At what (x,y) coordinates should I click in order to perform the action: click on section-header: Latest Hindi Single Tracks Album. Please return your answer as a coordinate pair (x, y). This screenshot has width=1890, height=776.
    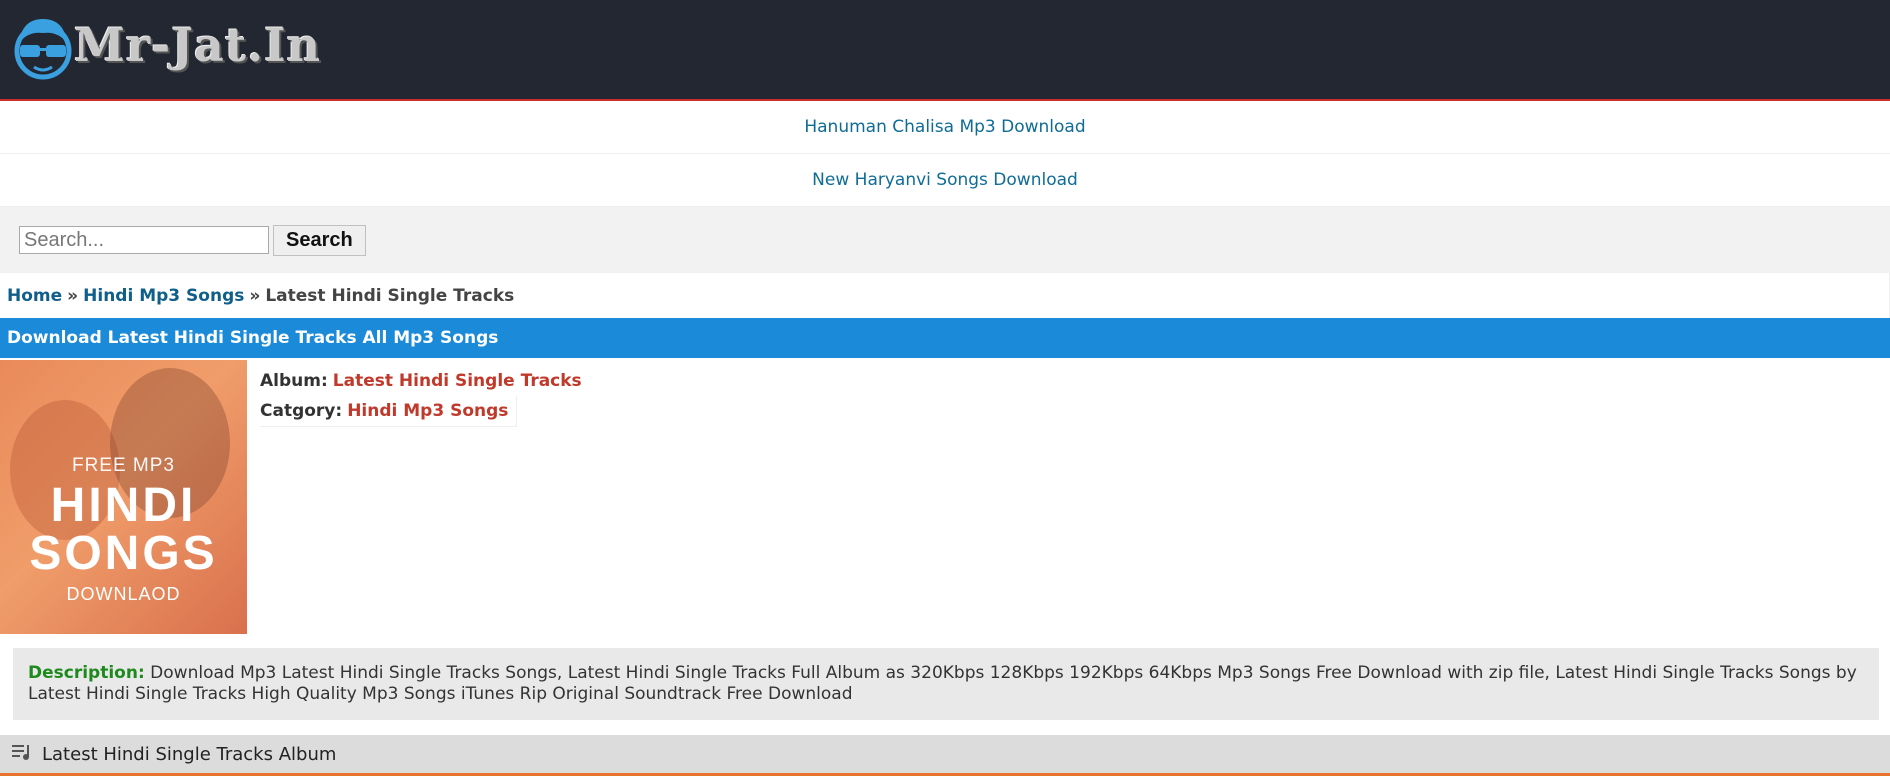
    Looking at the image, I should click on (945, 755).